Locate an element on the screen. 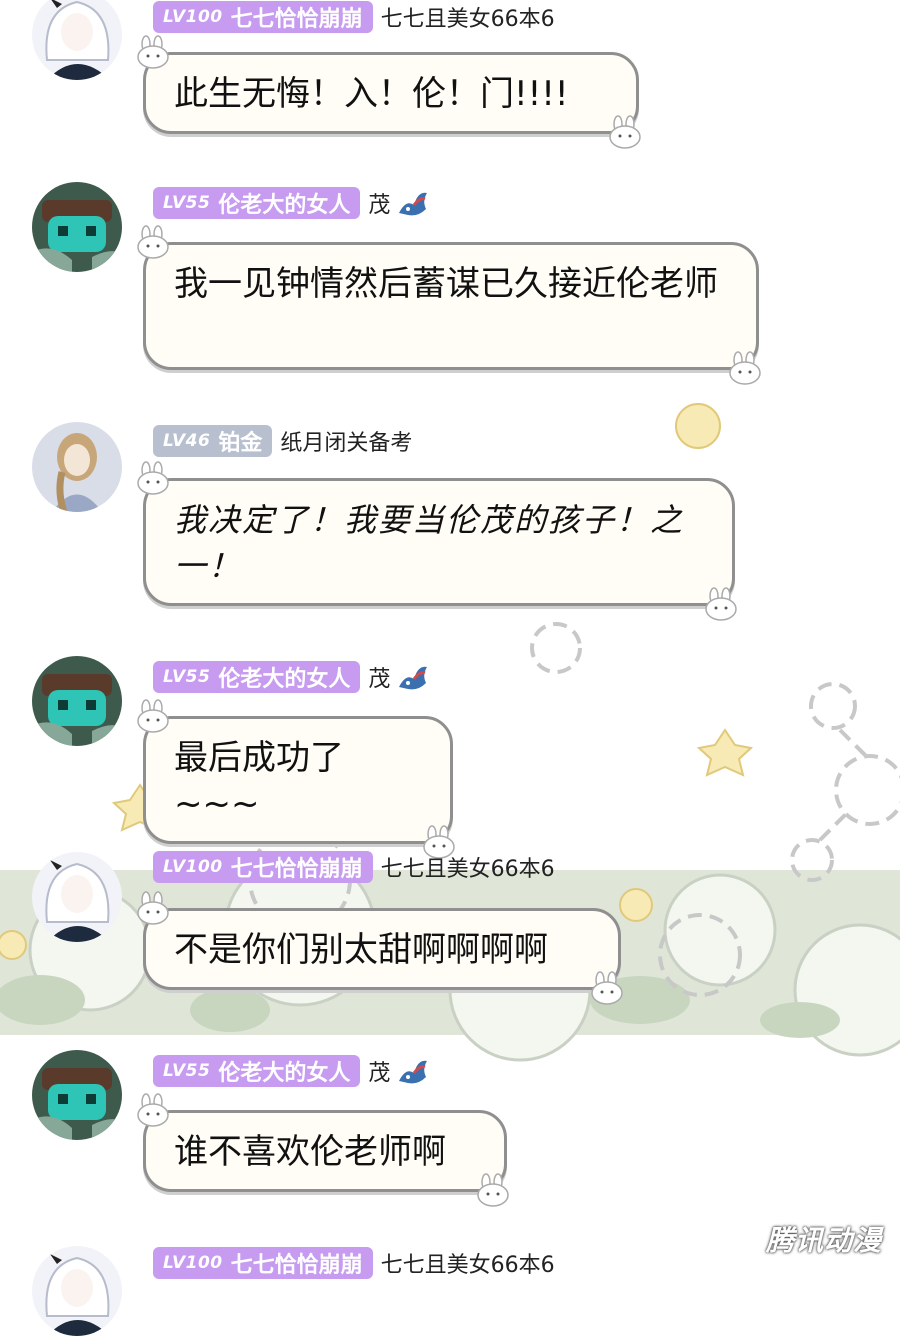  username: 铂金 is located at coordinates (240, 443).